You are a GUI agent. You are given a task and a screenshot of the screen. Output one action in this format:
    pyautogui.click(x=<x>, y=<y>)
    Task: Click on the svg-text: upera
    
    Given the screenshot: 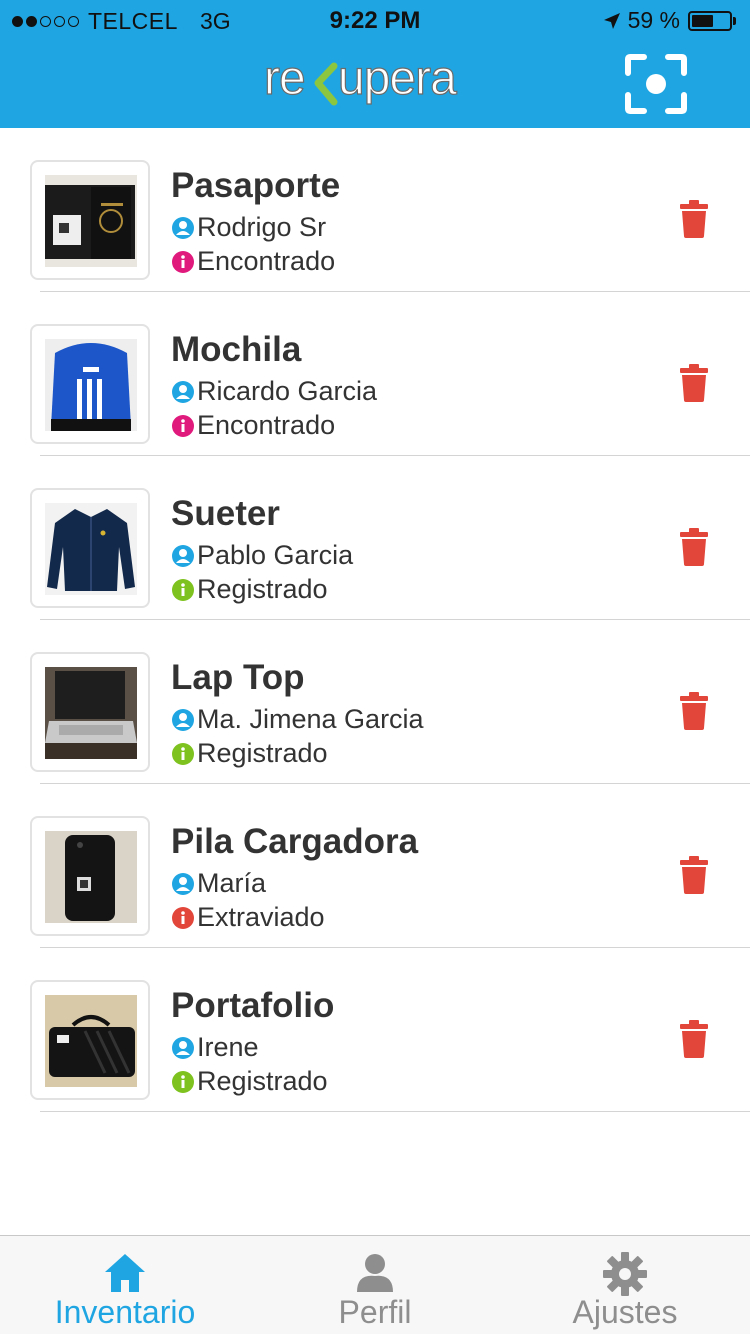 What is the action you would take?
    pyautogui.click(x=397, y=78)
    